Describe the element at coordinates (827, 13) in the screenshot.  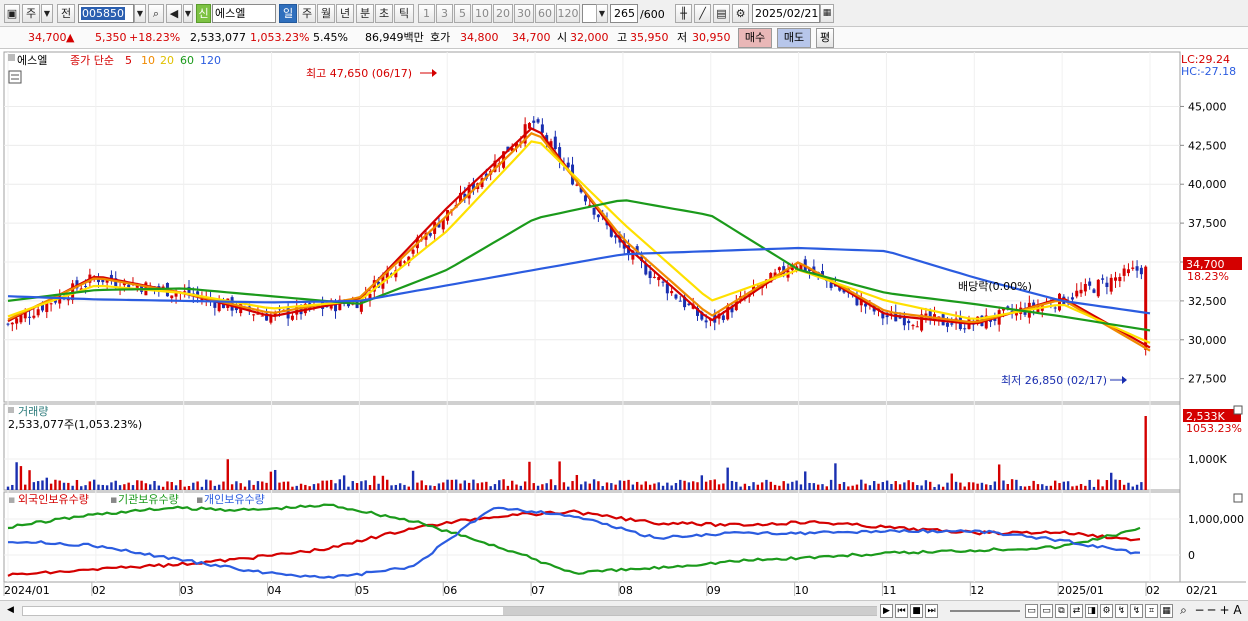
I see `calendar-icon: ▦` at that location.